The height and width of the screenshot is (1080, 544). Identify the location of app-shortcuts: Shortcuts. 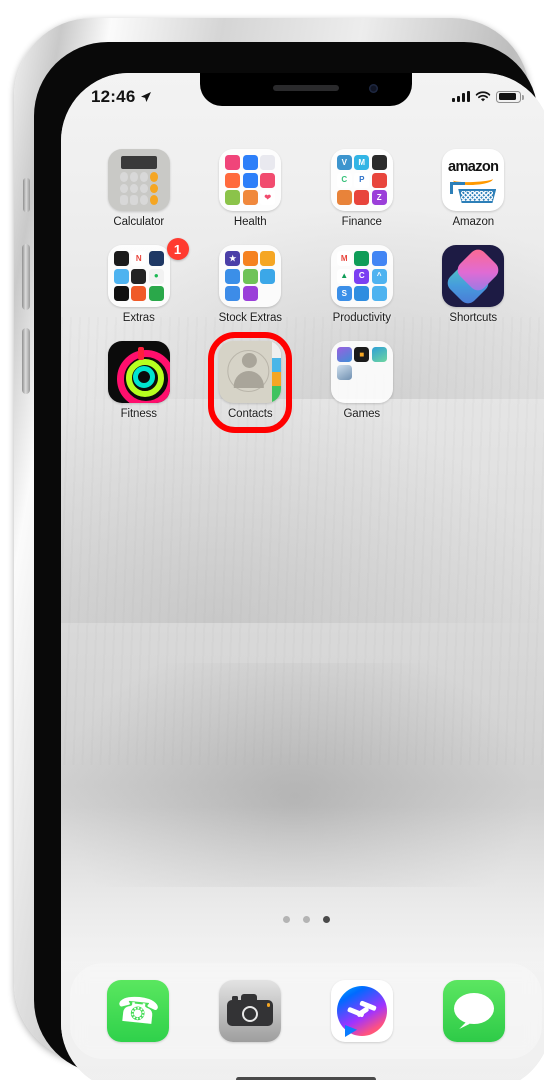
(474, 284).